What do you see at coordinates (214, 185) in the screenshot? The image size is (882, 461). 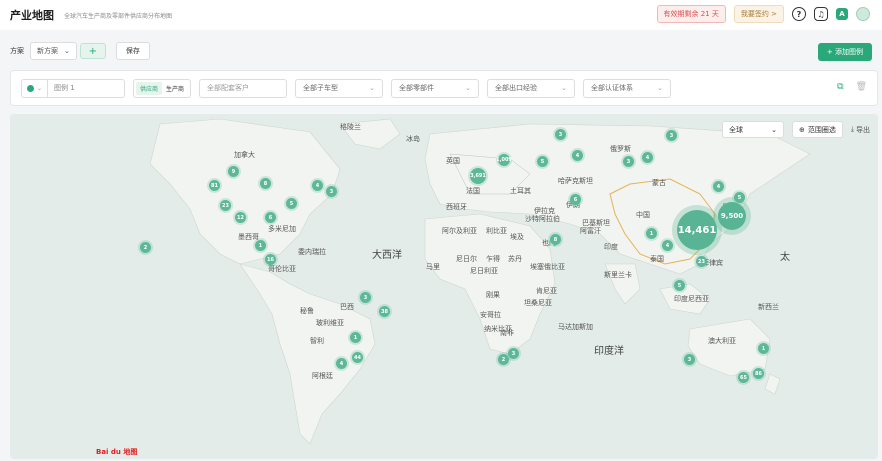 I see `cluster-marker: 81` at bounding box center [214, 185].